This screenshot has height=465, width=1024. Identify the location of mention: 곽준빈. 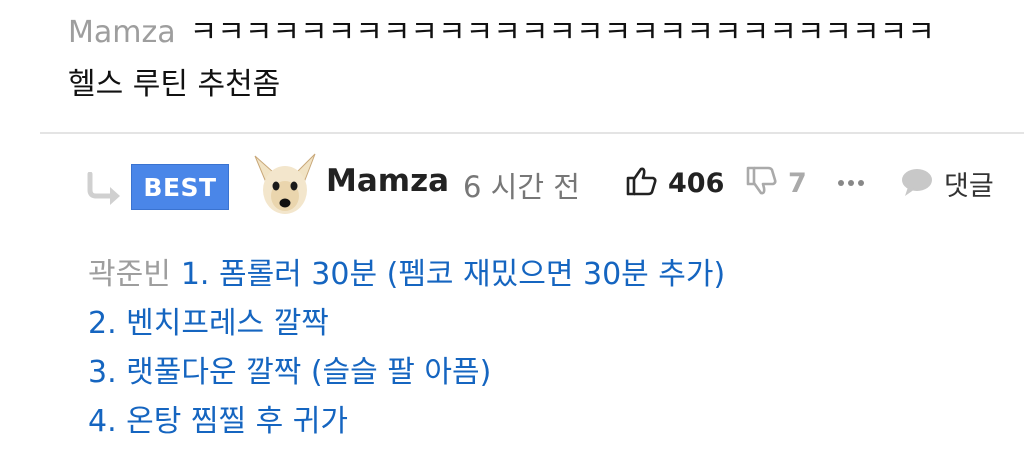
(129, 274).